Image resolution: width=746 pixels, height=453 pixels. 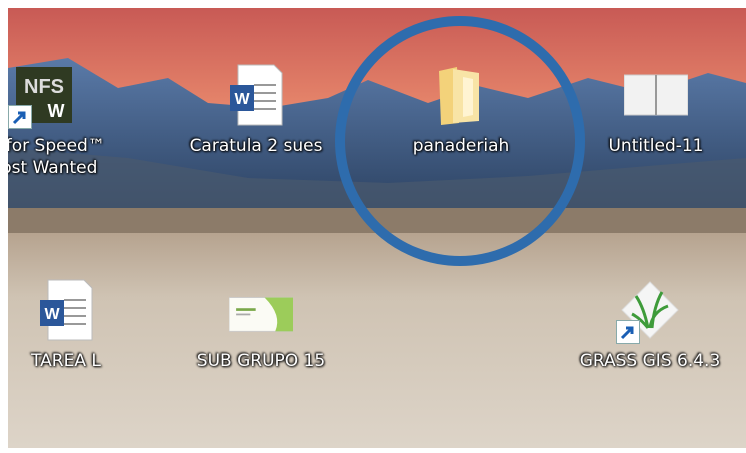 What do you see at coordinates (461, 146) in the screenshot?
I see `icon-label: panaderiah` at bounding box center [461, 146].